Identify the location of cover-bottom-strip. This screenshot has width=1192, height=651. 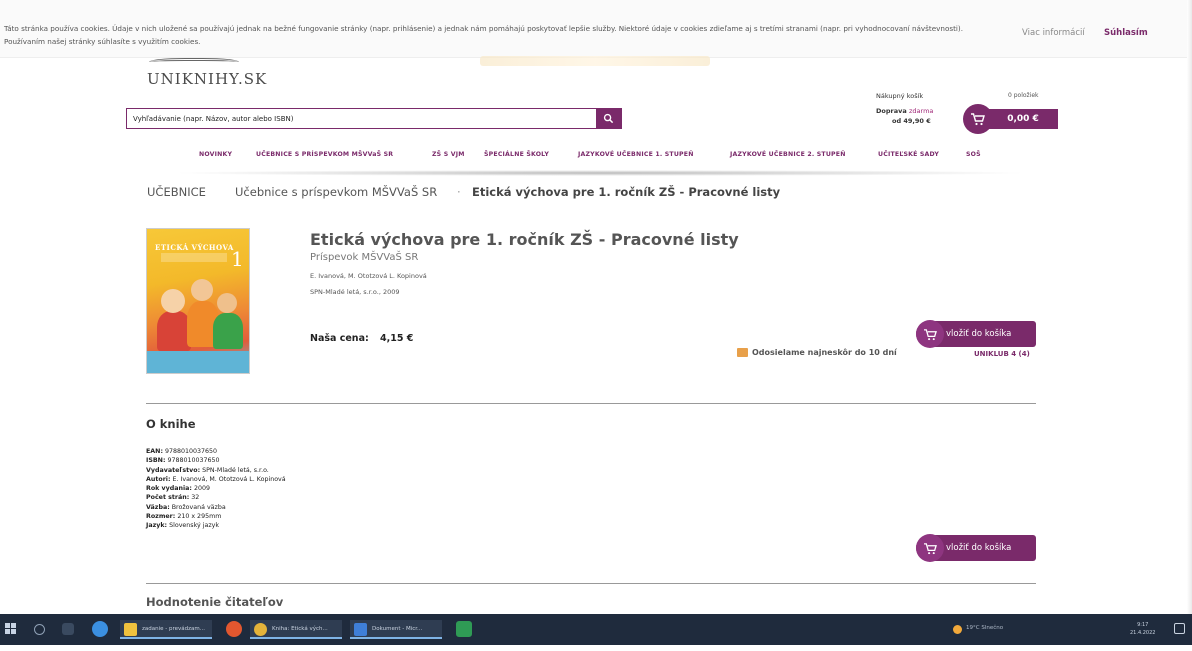
(198, 362).